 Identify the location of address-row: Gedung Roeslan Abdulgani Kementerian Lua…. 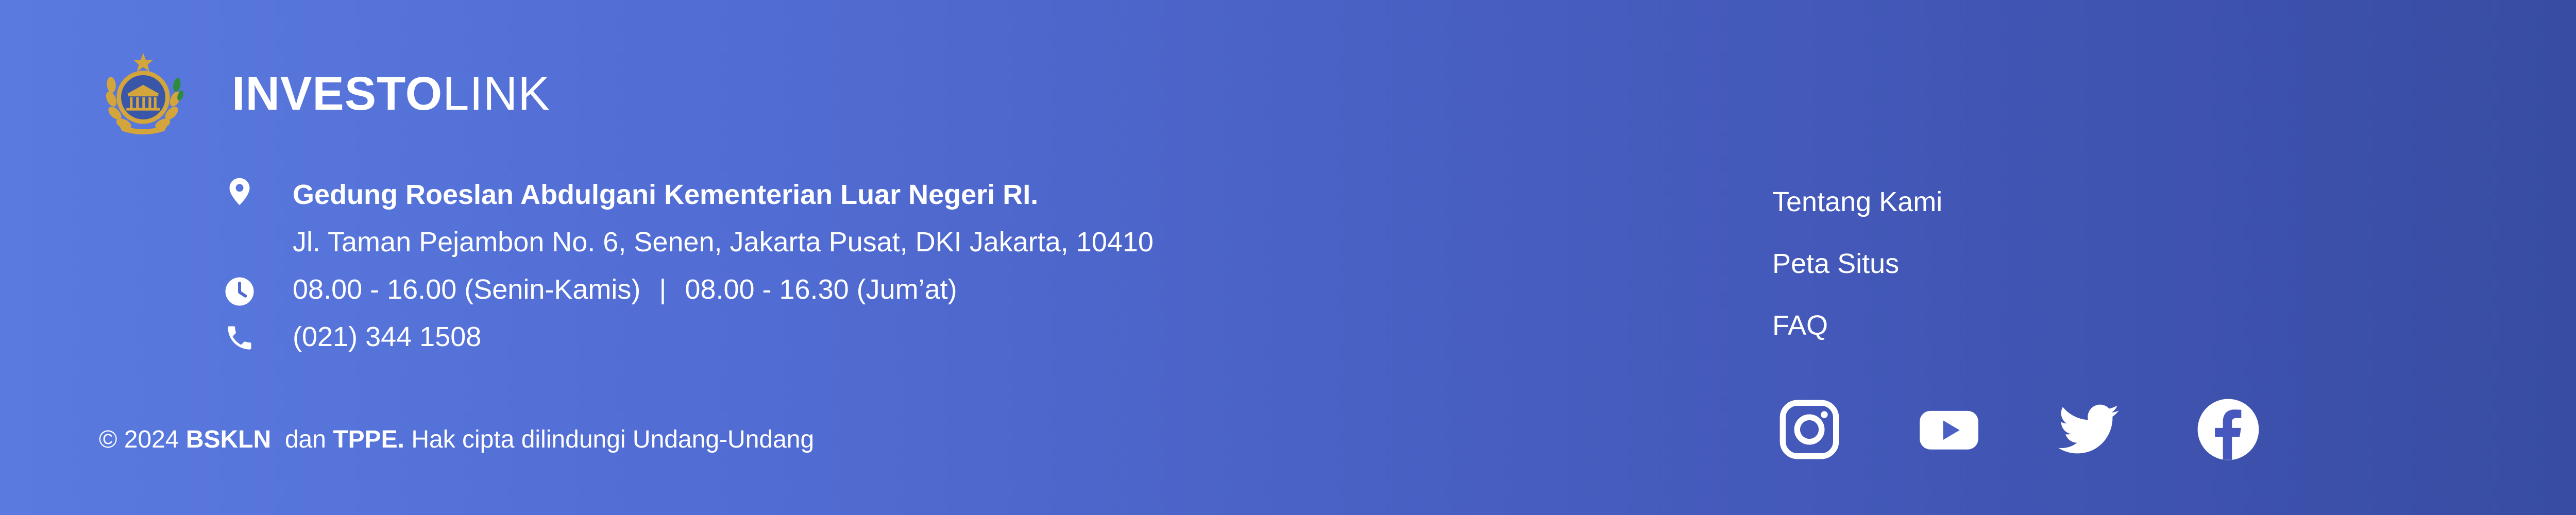
(689, 218).